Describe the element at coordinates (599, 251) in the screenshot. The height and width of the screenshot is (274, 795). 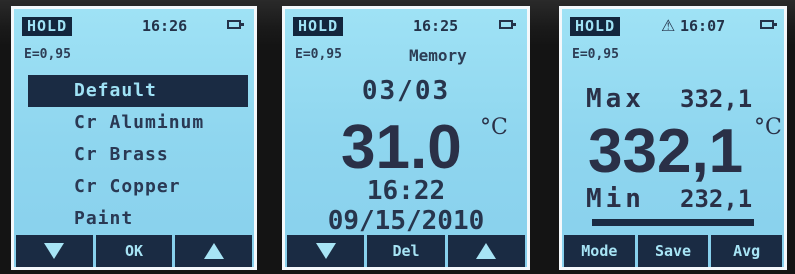
I see `mode-button: Mode` at that location.